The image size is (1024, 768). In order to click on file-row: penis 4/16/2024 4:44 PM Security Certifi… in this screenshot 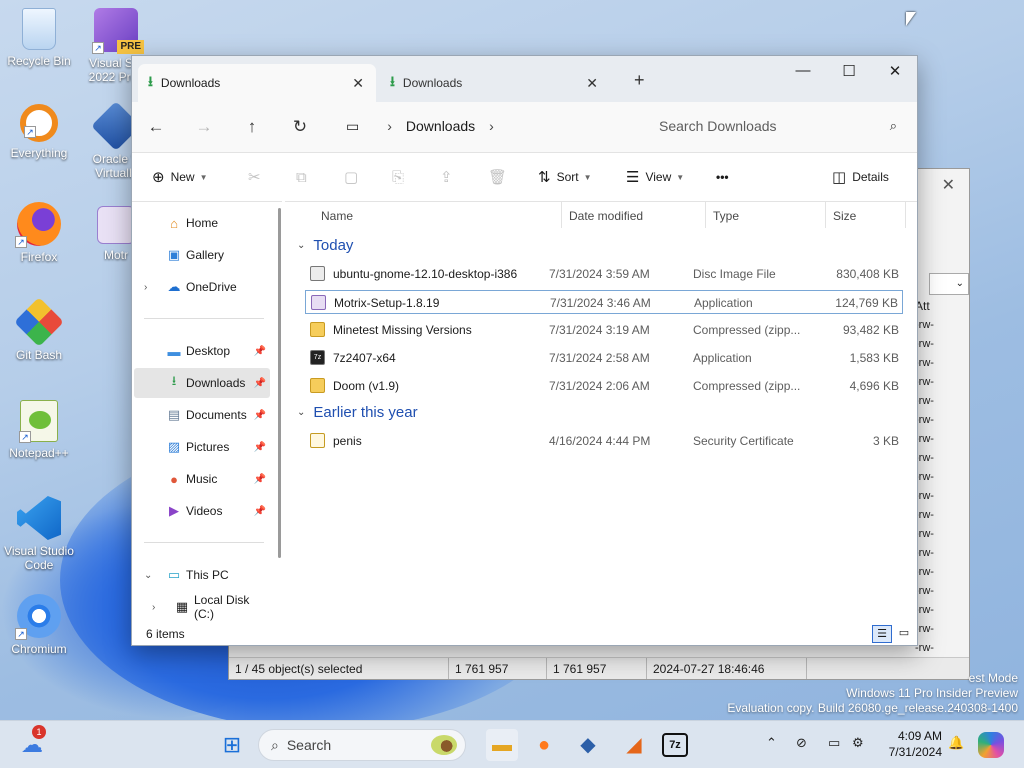, I will do `click(604, 441)`.